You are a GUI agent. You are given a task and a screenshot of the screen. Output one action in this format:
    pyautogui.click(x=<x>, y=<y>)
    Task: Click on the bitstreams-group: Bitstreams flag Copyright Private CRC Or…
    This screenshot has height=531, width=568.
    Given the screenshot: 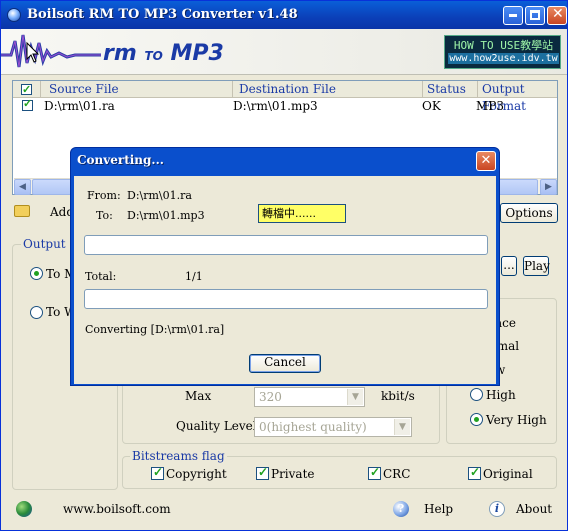 What is the action you would take?
    pyautogui.click(x=339, y=469)
    